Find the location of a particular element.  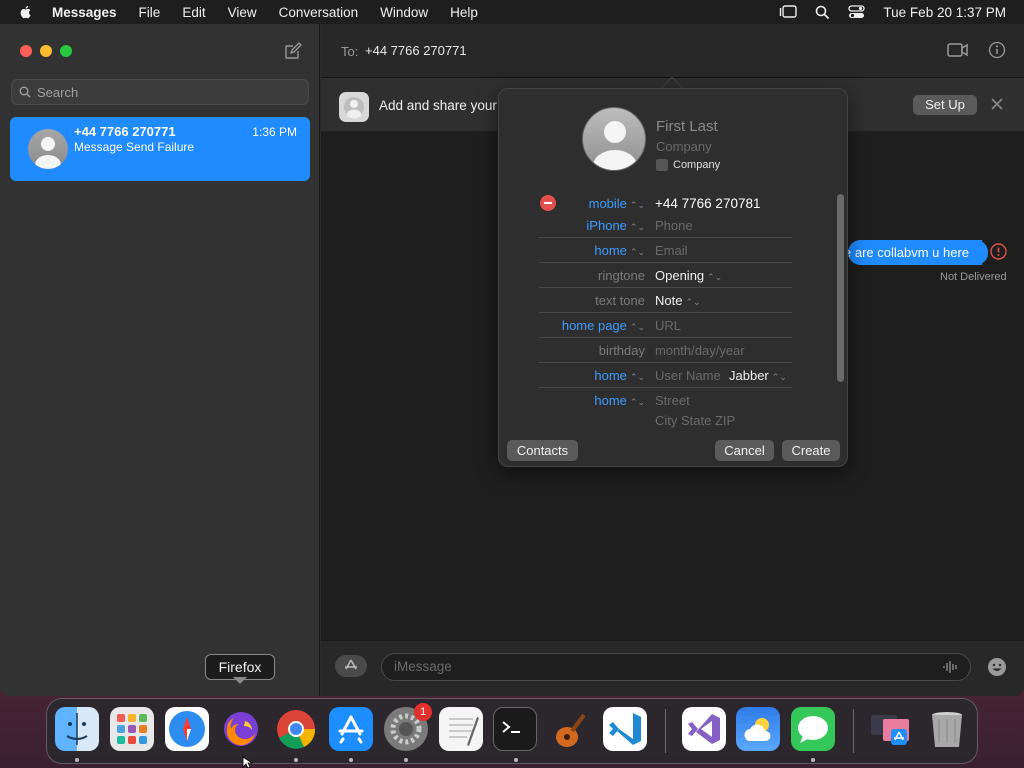

company-field: Company is located at coordinates (684, 146).